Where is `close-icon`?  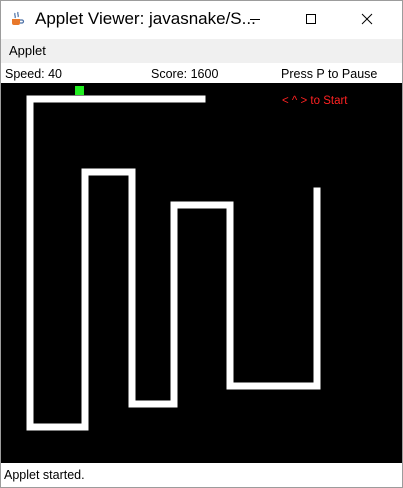
close-icon is located at coordinates (367, 19).